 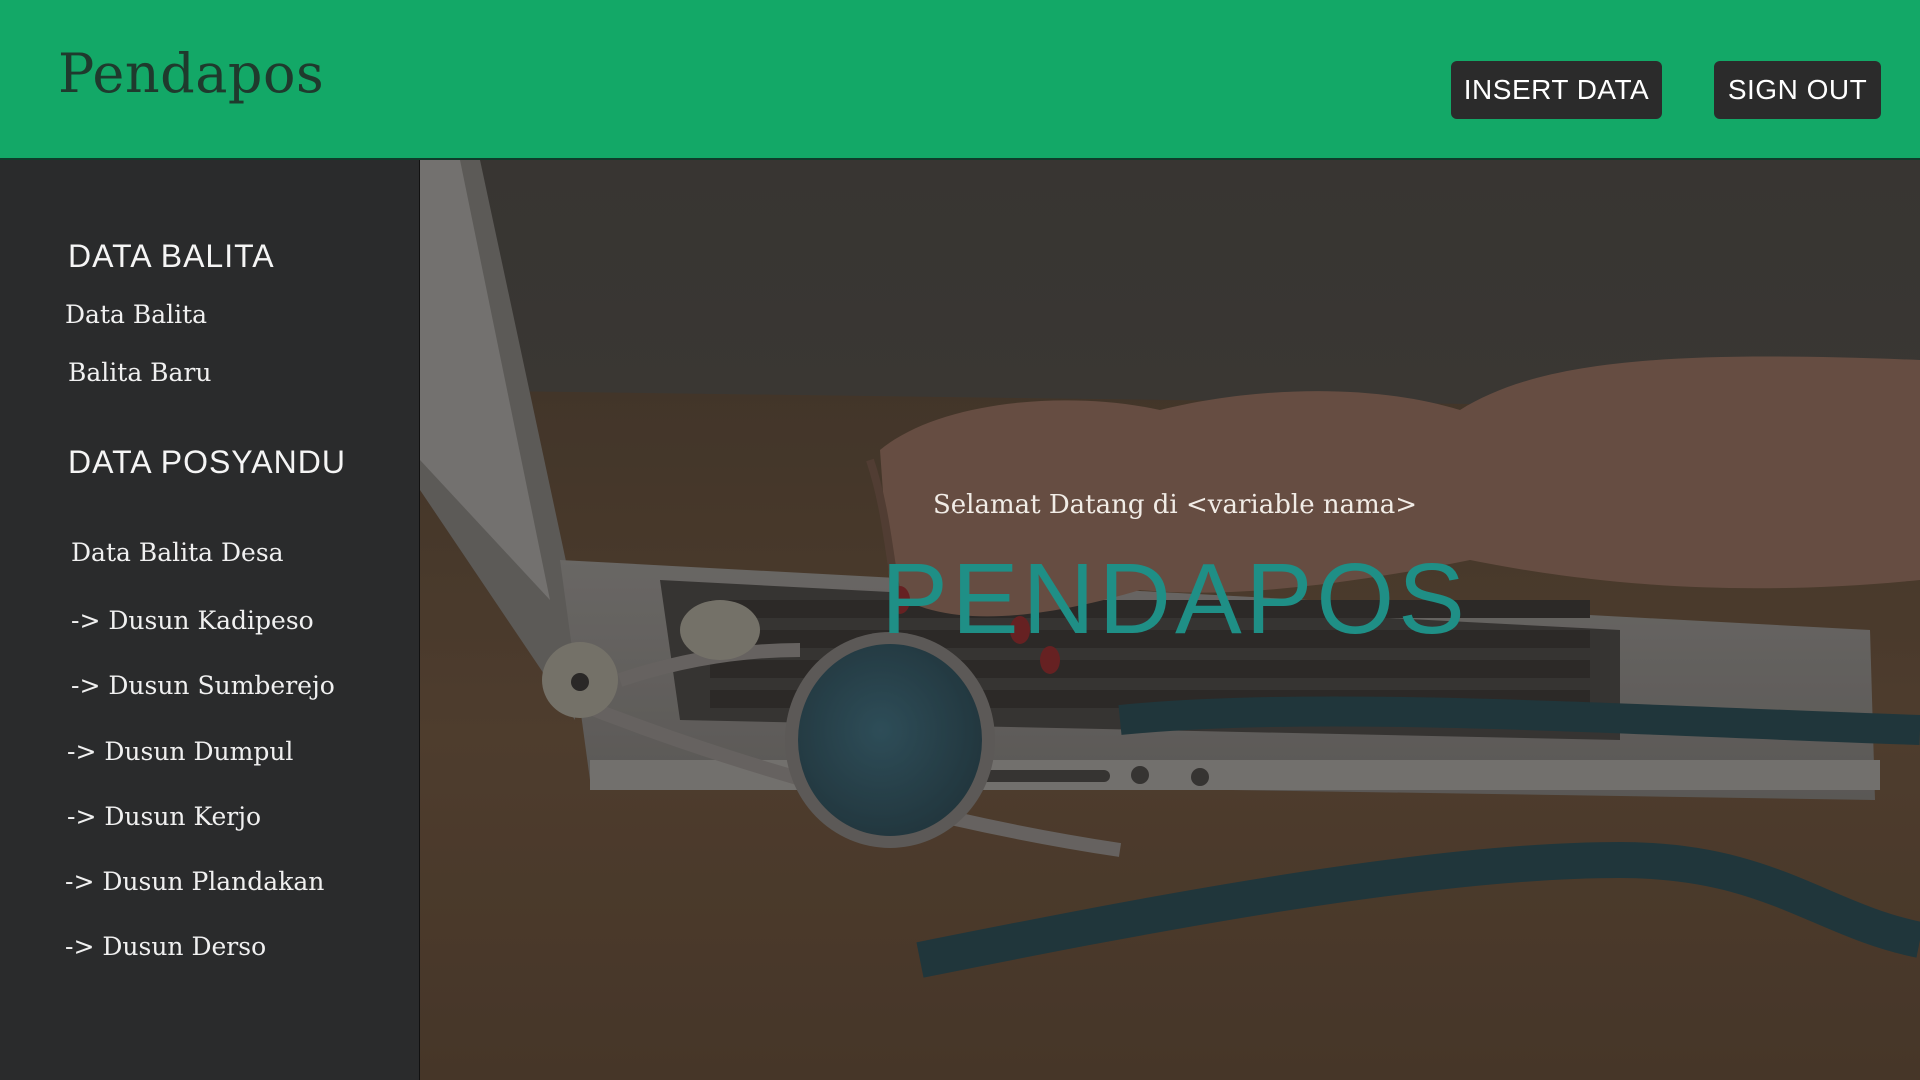 I want to click on top-header: Pendapos INSERT DATA SIGN OUT, so click(x=960, y=80).